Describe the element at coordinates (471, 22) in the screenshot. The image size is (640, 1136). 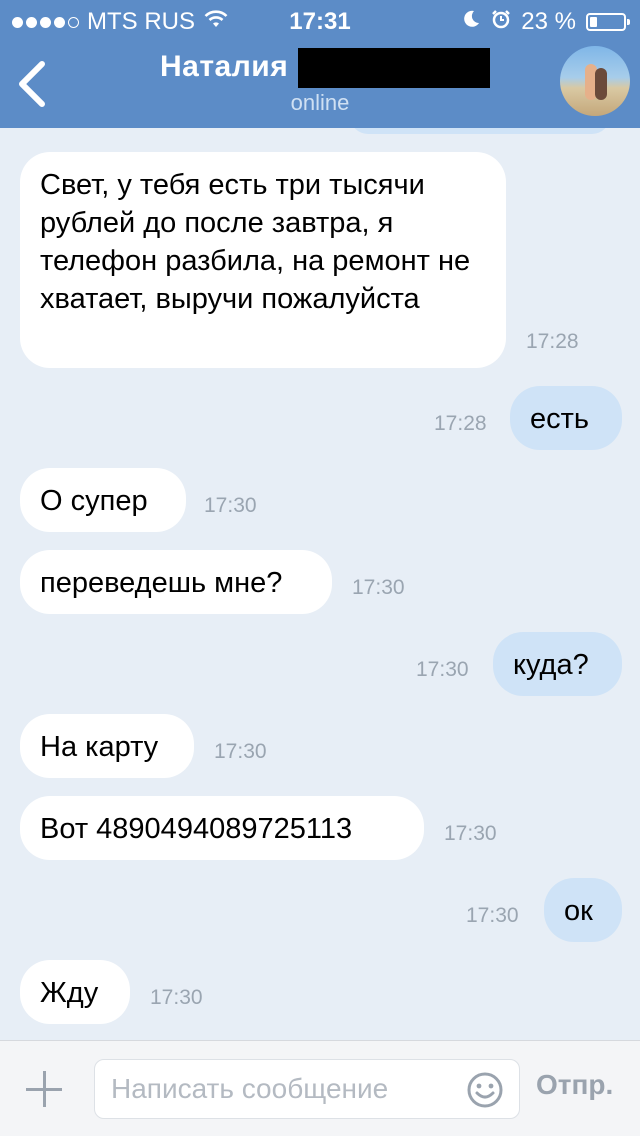
I see `moon-icon` at that location.